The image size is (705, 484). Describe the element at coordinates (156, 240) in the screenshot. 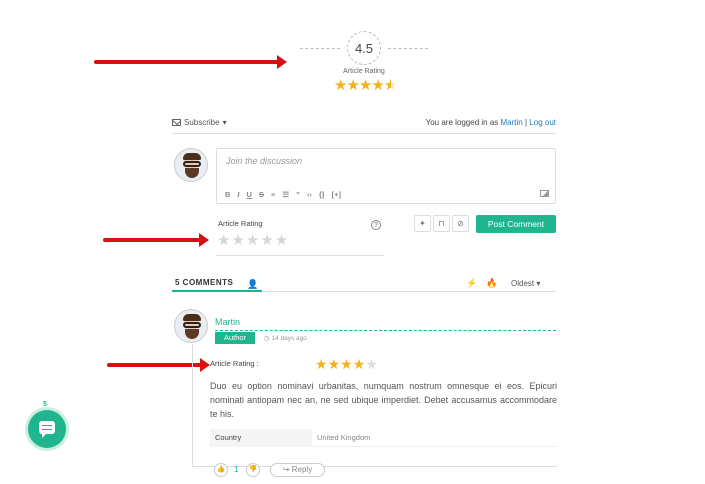

I see `annotation-arrow-form` at that location.